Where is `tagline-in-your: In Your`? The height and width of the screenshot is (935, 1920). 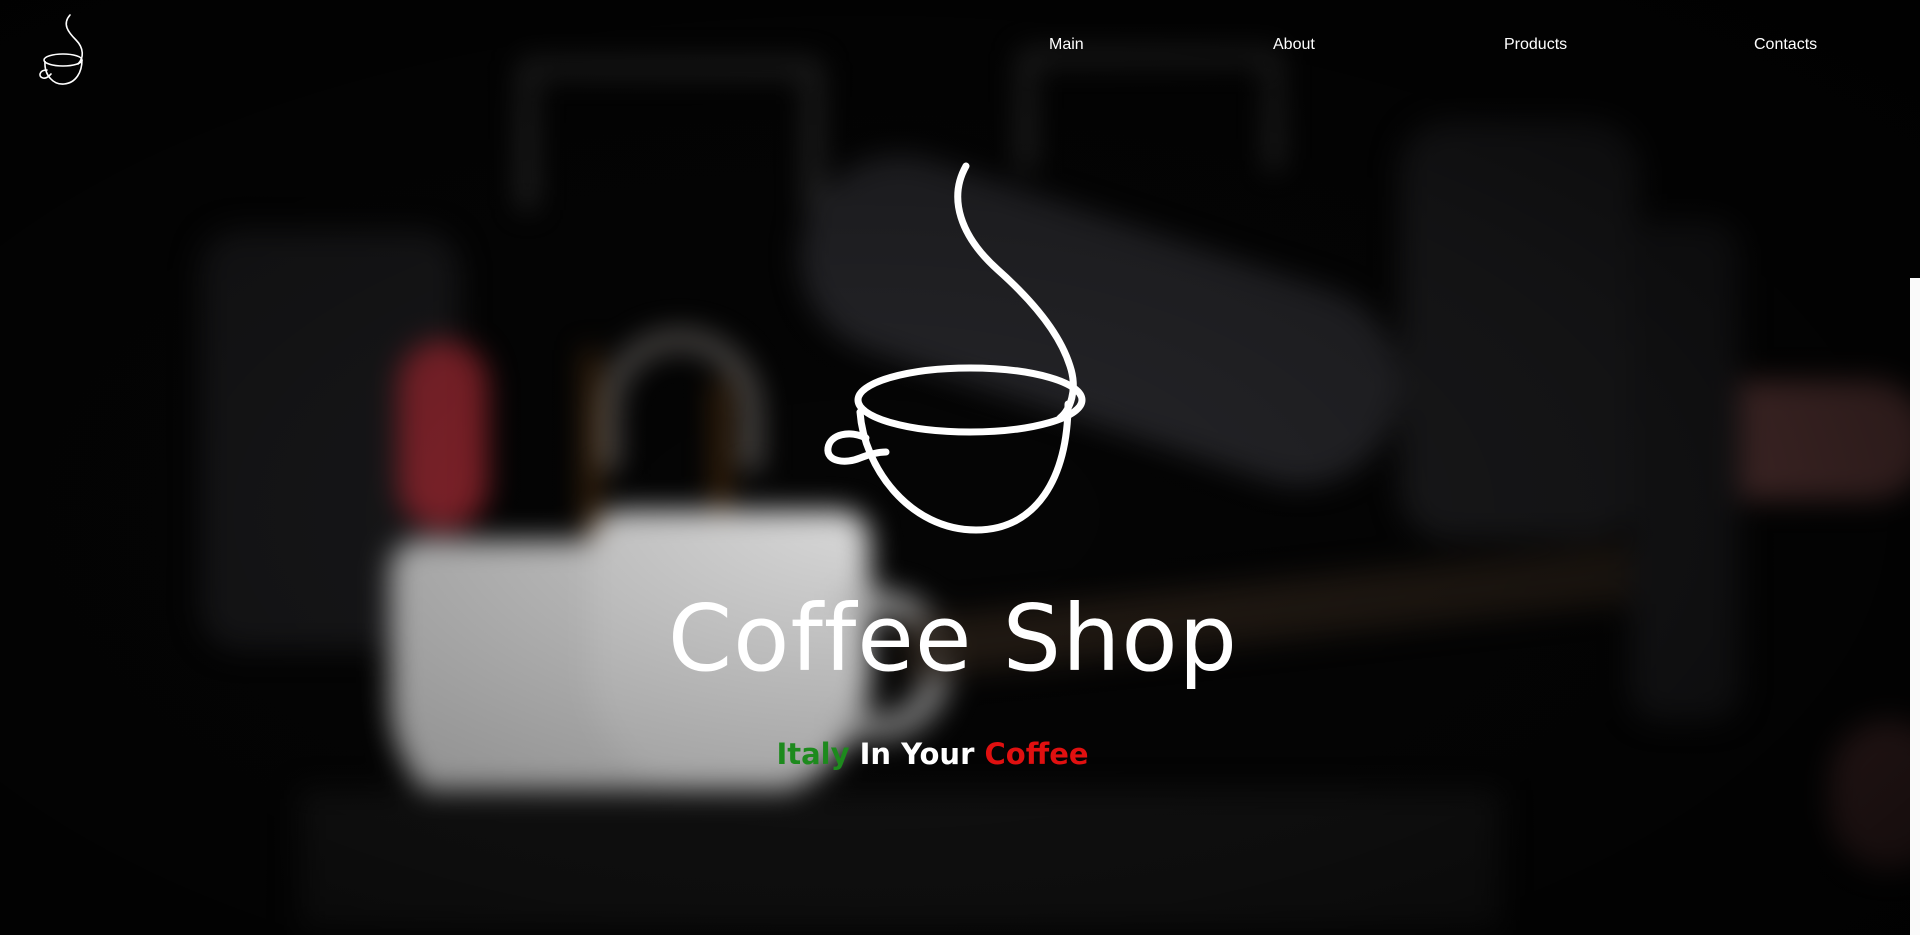
tagline-in-your: In Your is located at coordinates (917, 754).